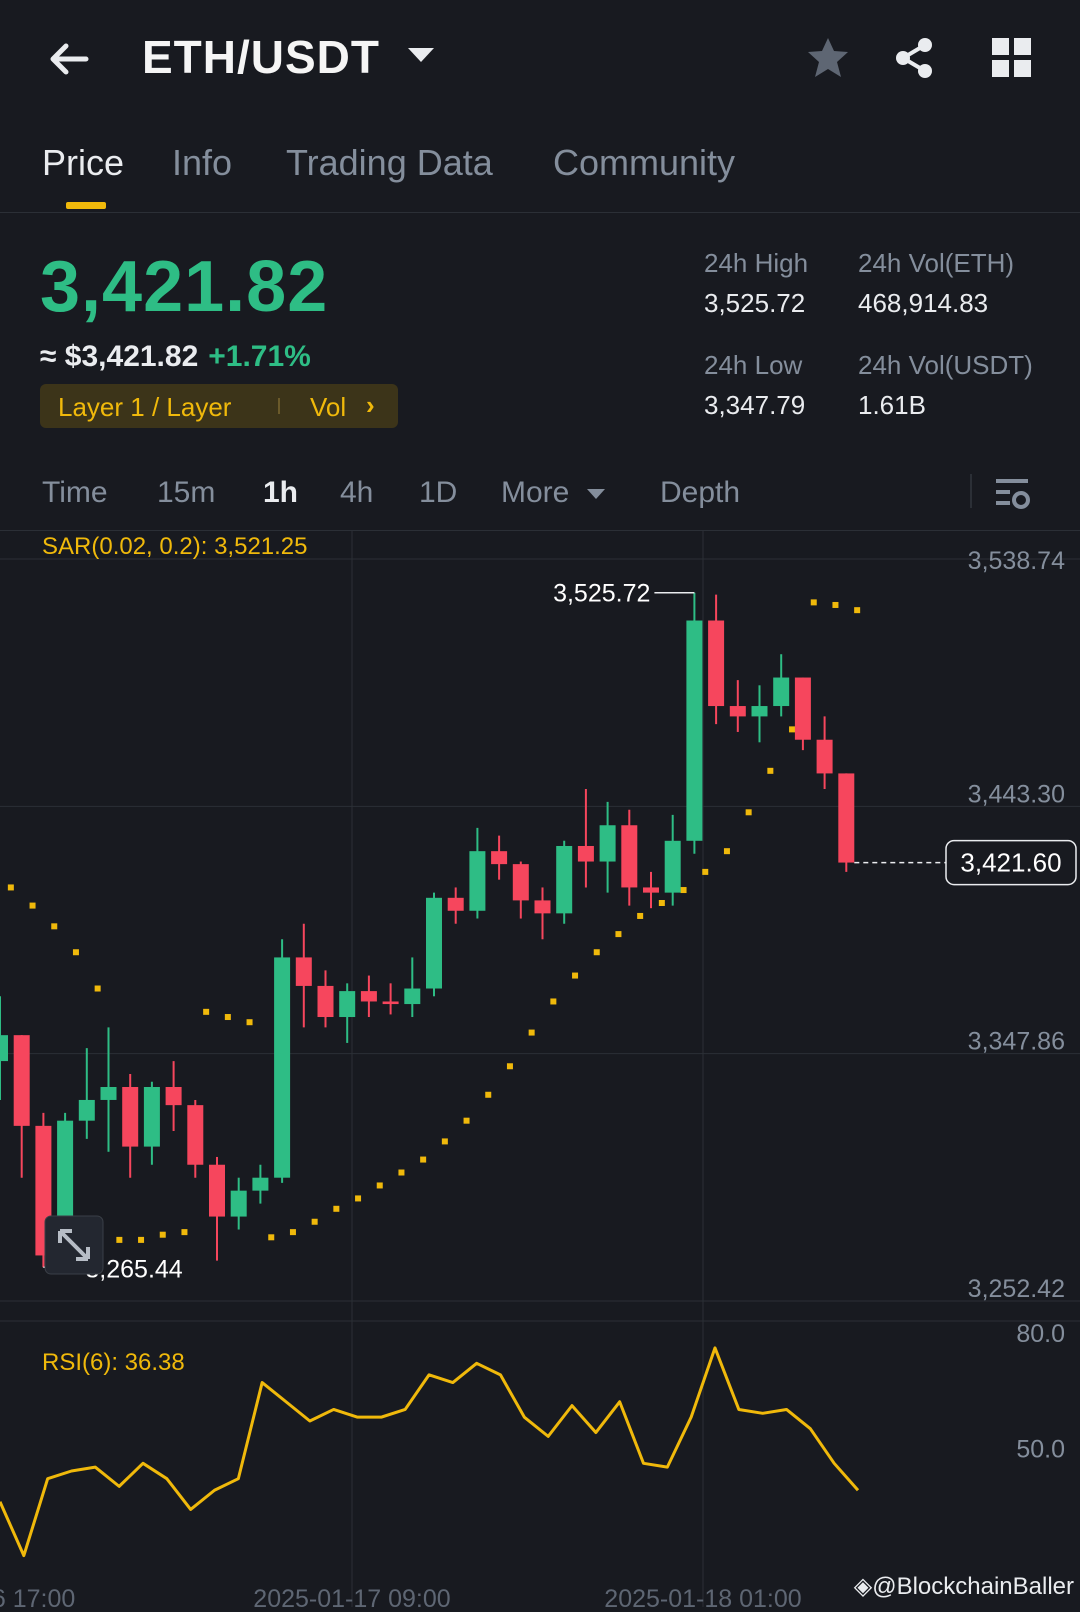  I want to click on back-arrow-icon, so click(69, 59).